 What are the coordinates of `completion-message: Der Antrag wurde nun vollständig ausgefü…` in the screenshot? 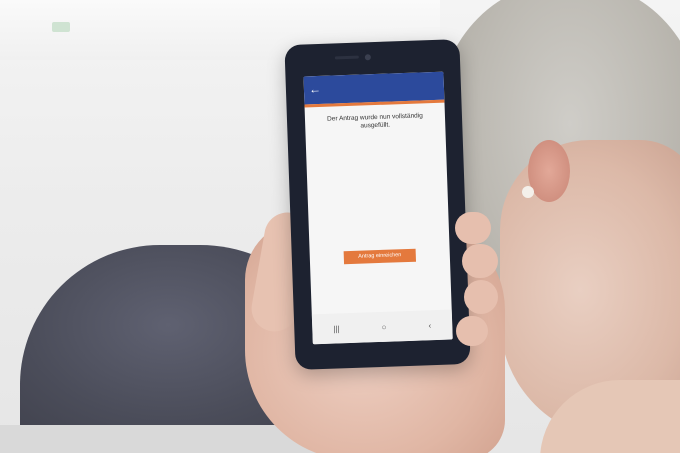 It's located at (374, 121).